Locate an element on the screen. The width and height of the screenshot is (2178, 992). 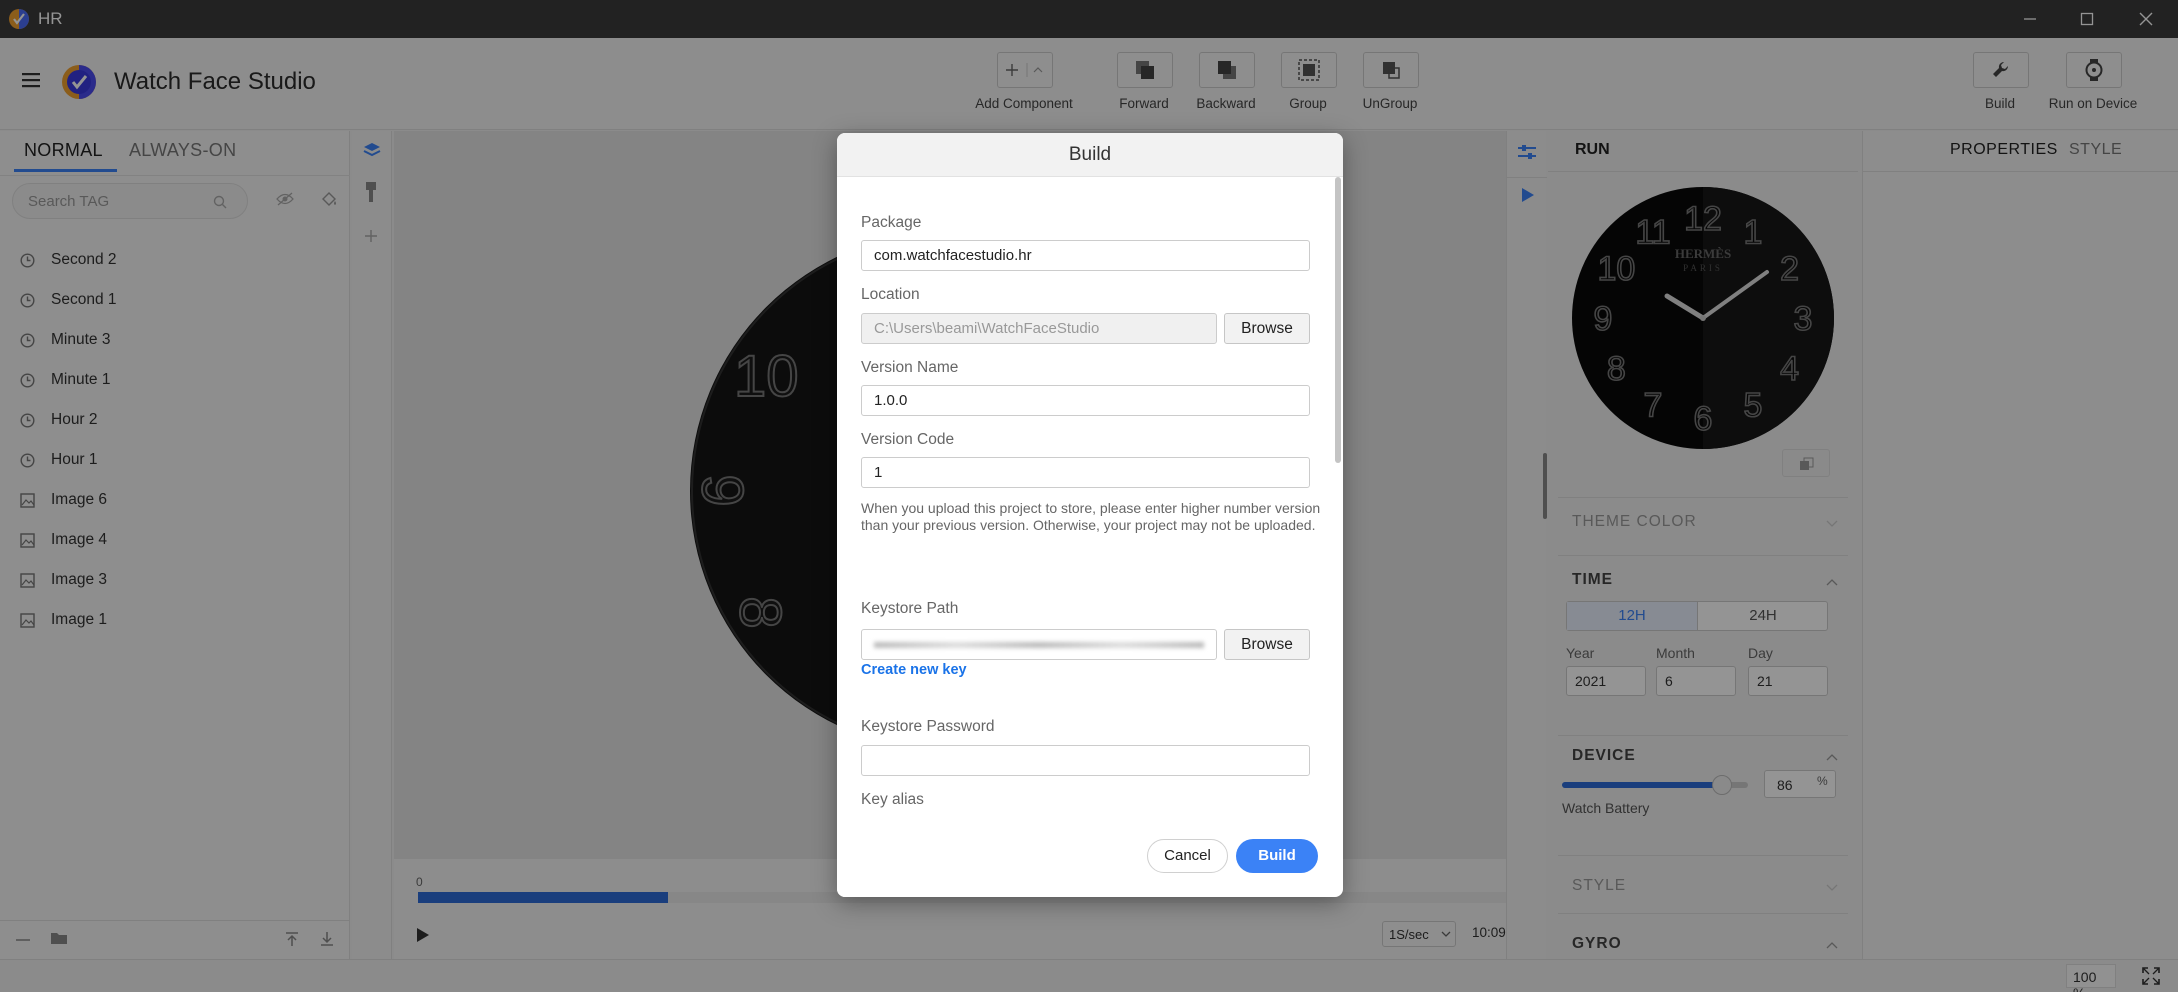
keystore-path-blurred-text is located at coordinates (1039, 645).